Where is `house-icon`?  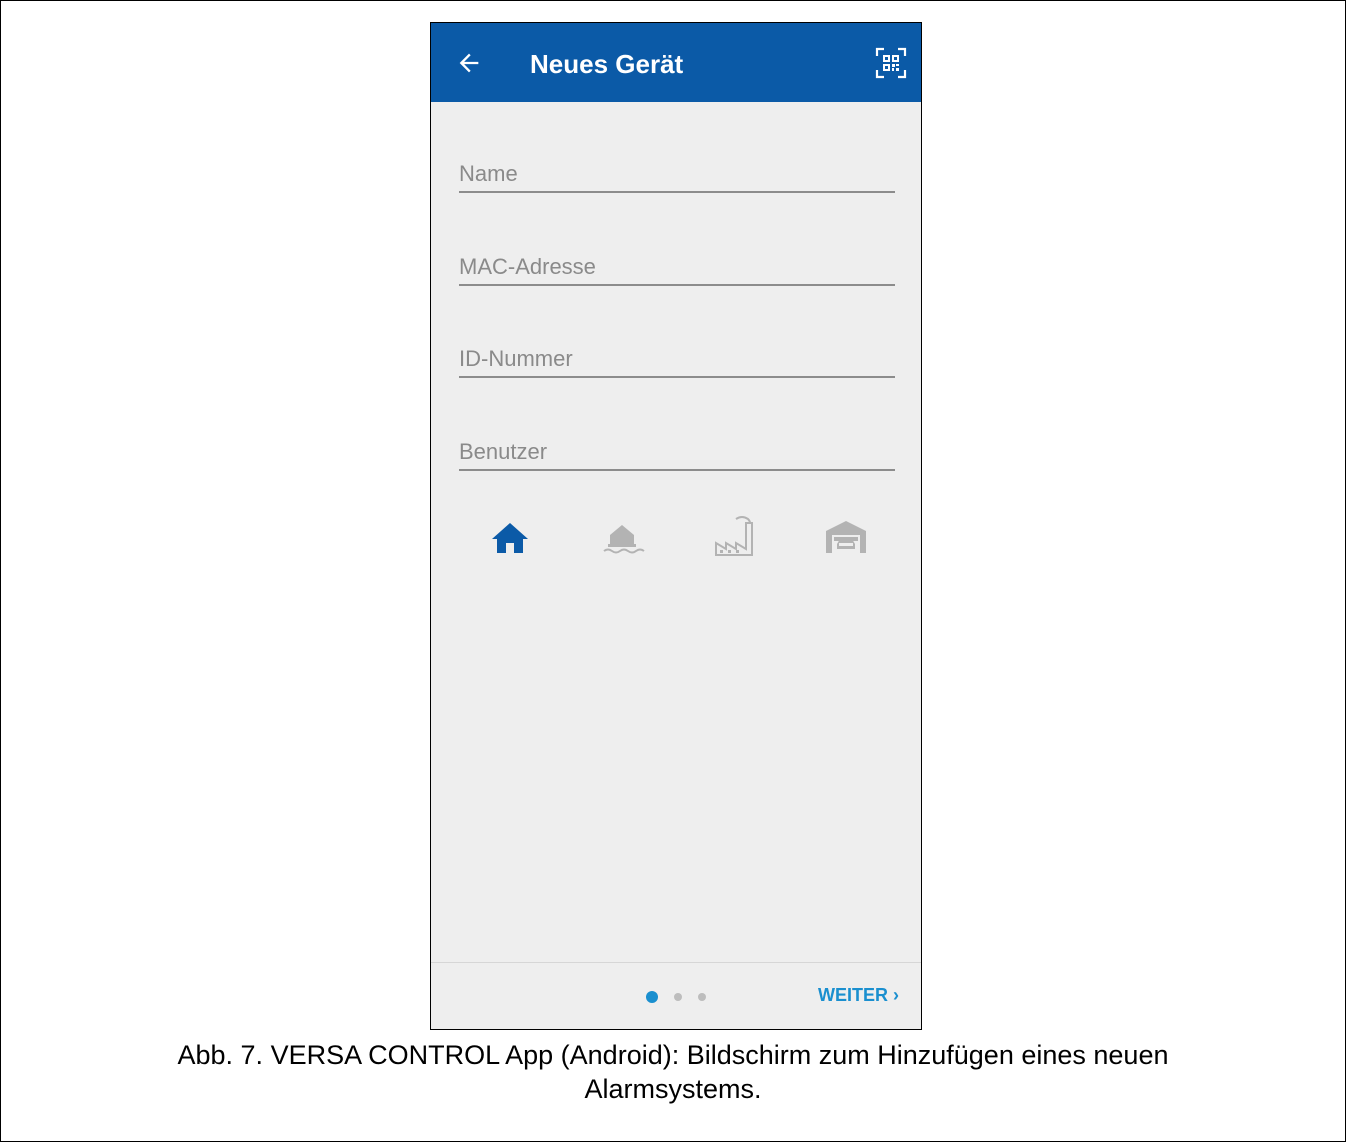 house-icon is located at coordinates (510, 538).